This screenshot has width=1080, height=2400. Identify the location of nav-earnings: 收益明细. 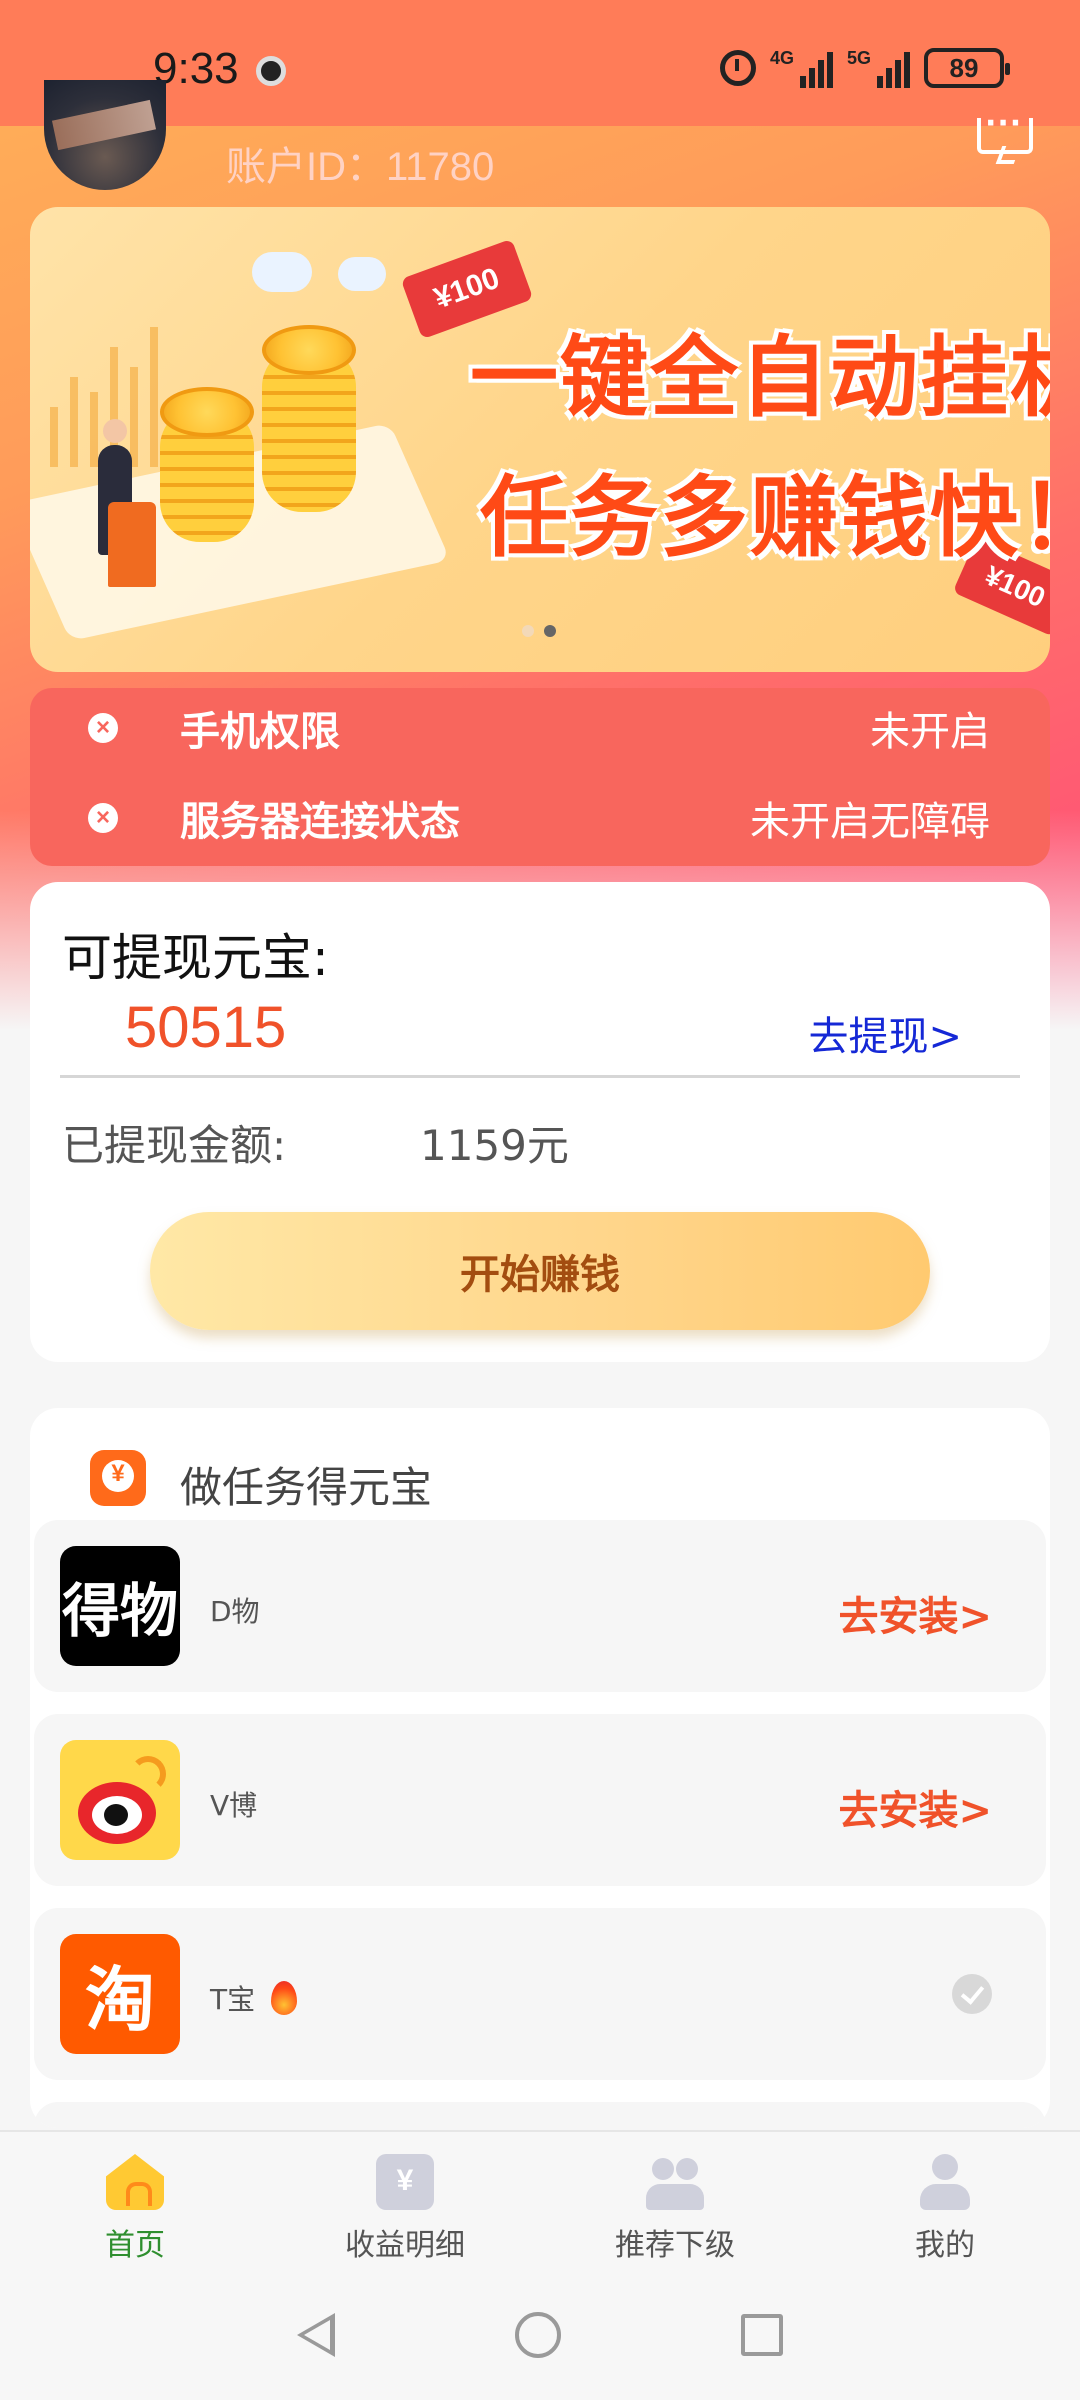
(405, 2201).